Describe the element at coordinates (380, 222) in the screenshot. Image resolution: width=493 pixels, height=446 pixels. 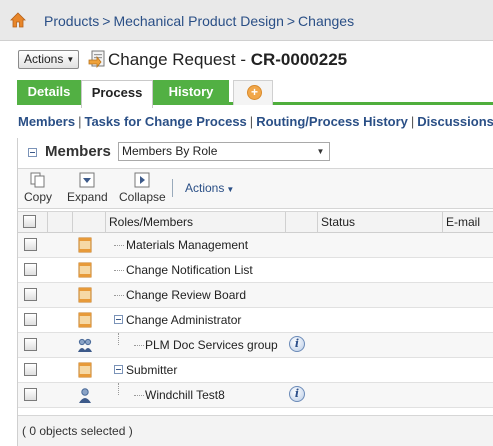
I see `column-header-status: Status` at that location.